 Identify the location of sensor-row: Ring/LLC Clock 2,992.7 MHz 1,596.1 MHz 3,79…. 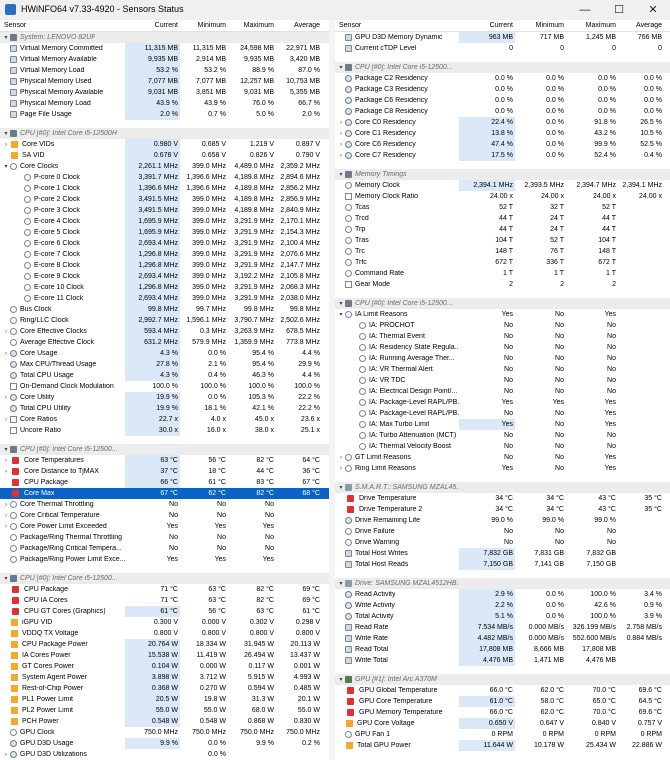
(164, 320).